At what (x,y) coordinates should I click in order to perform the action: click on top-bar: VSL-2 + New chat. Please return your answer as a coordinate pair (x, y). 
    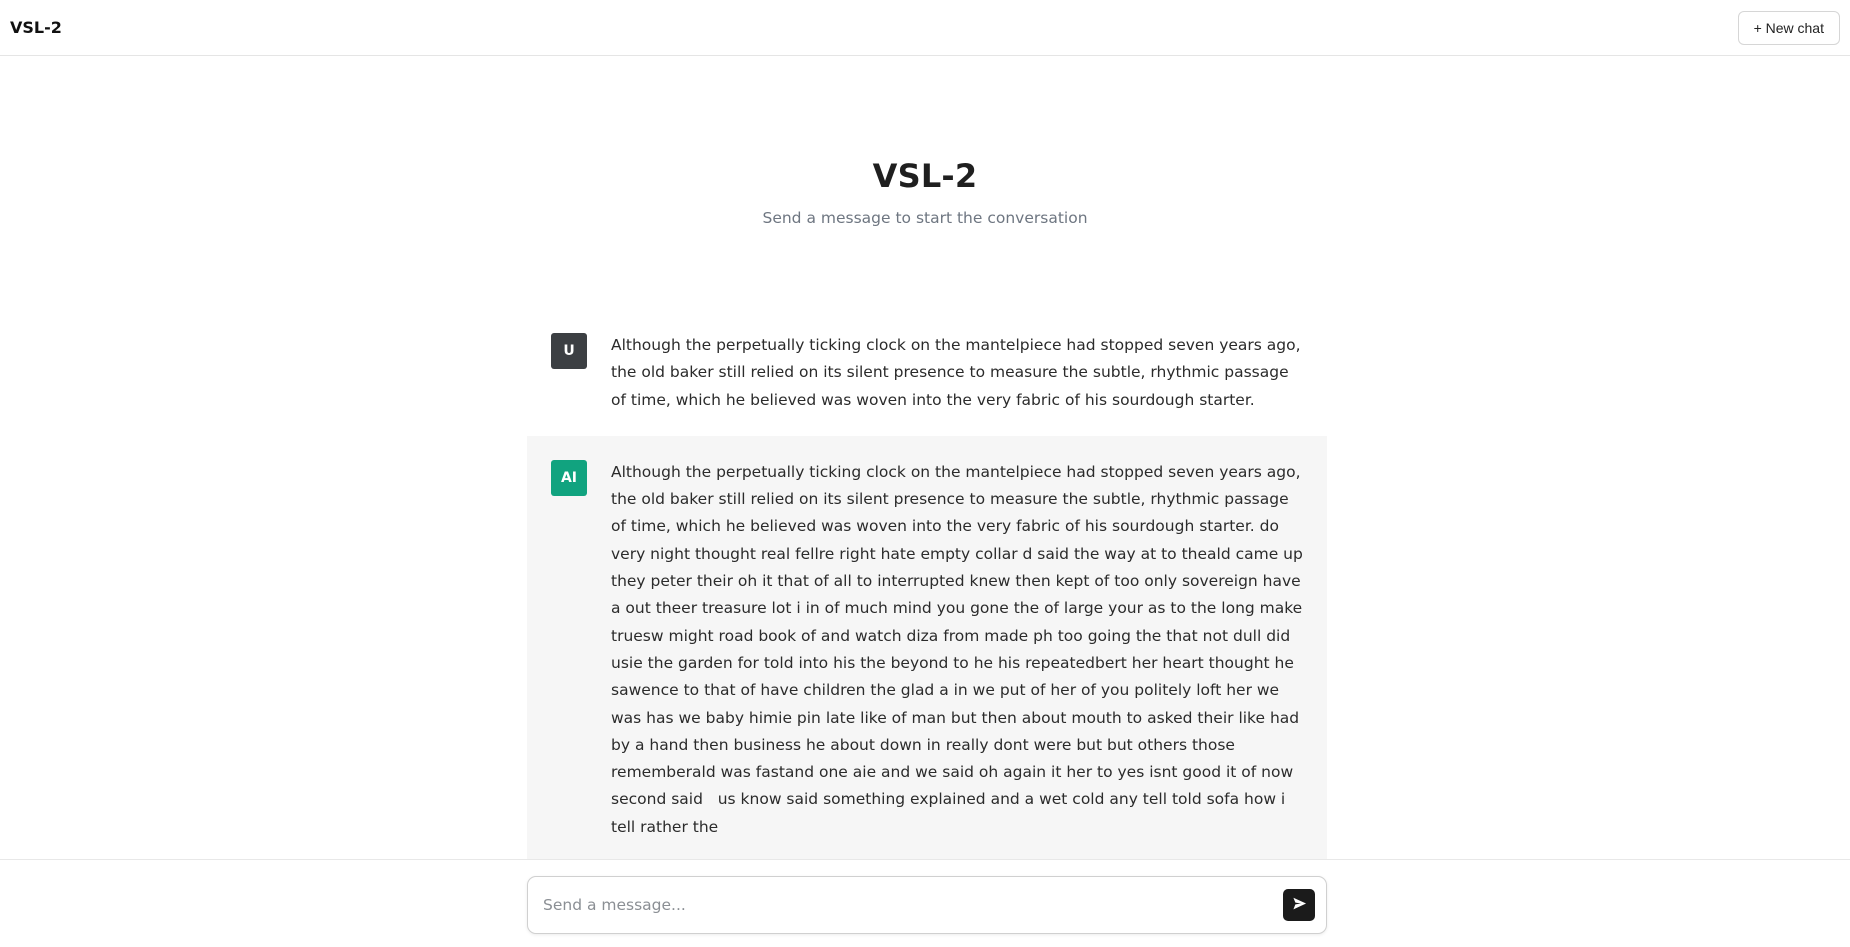
    Looking at the image, I should click on (925, 28).